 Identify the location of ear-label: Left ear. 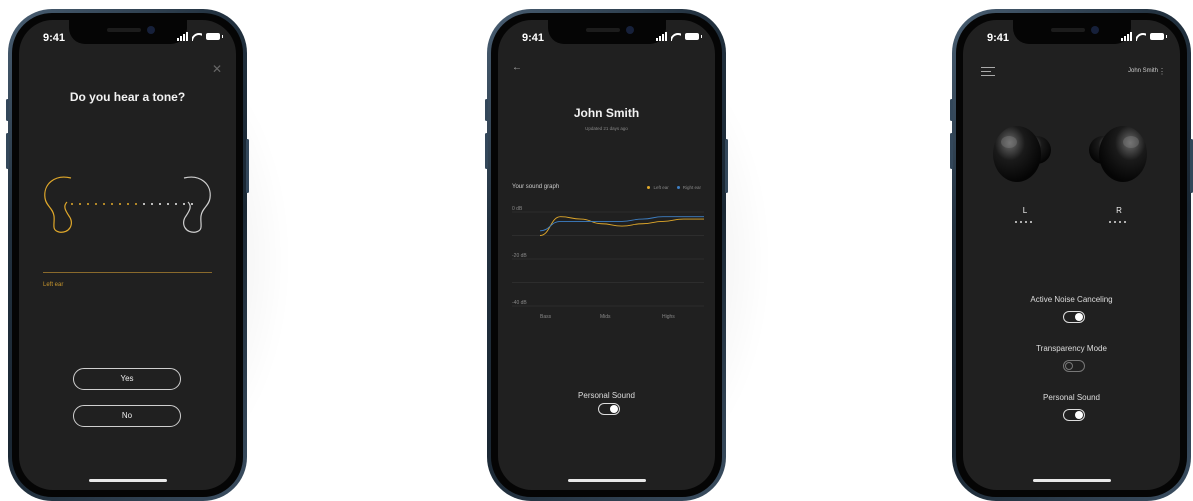
(53, 285).